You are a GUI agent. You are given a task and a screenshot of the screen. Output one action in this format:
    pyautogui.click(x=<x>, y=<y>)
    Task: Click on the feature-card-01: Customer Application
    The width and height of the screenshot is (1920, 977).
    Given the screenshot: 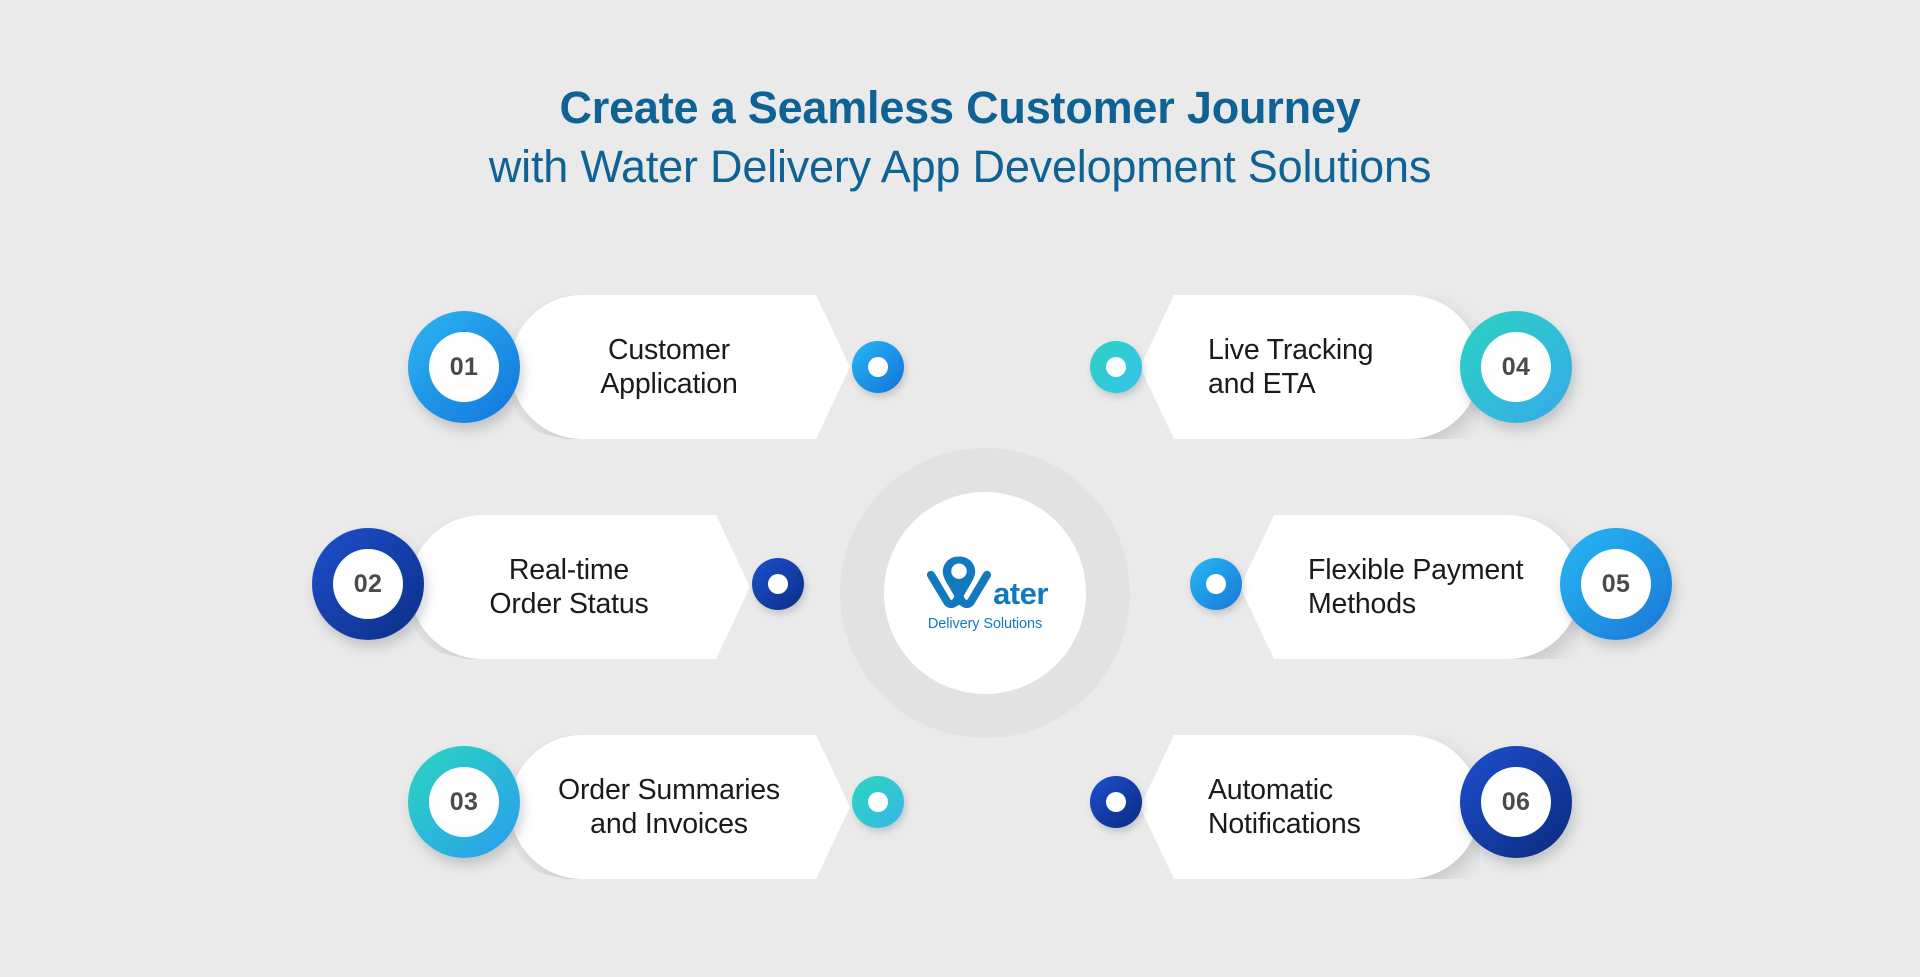 What is the action you would take?
    pyautogui.click(x=680, y=367)
    